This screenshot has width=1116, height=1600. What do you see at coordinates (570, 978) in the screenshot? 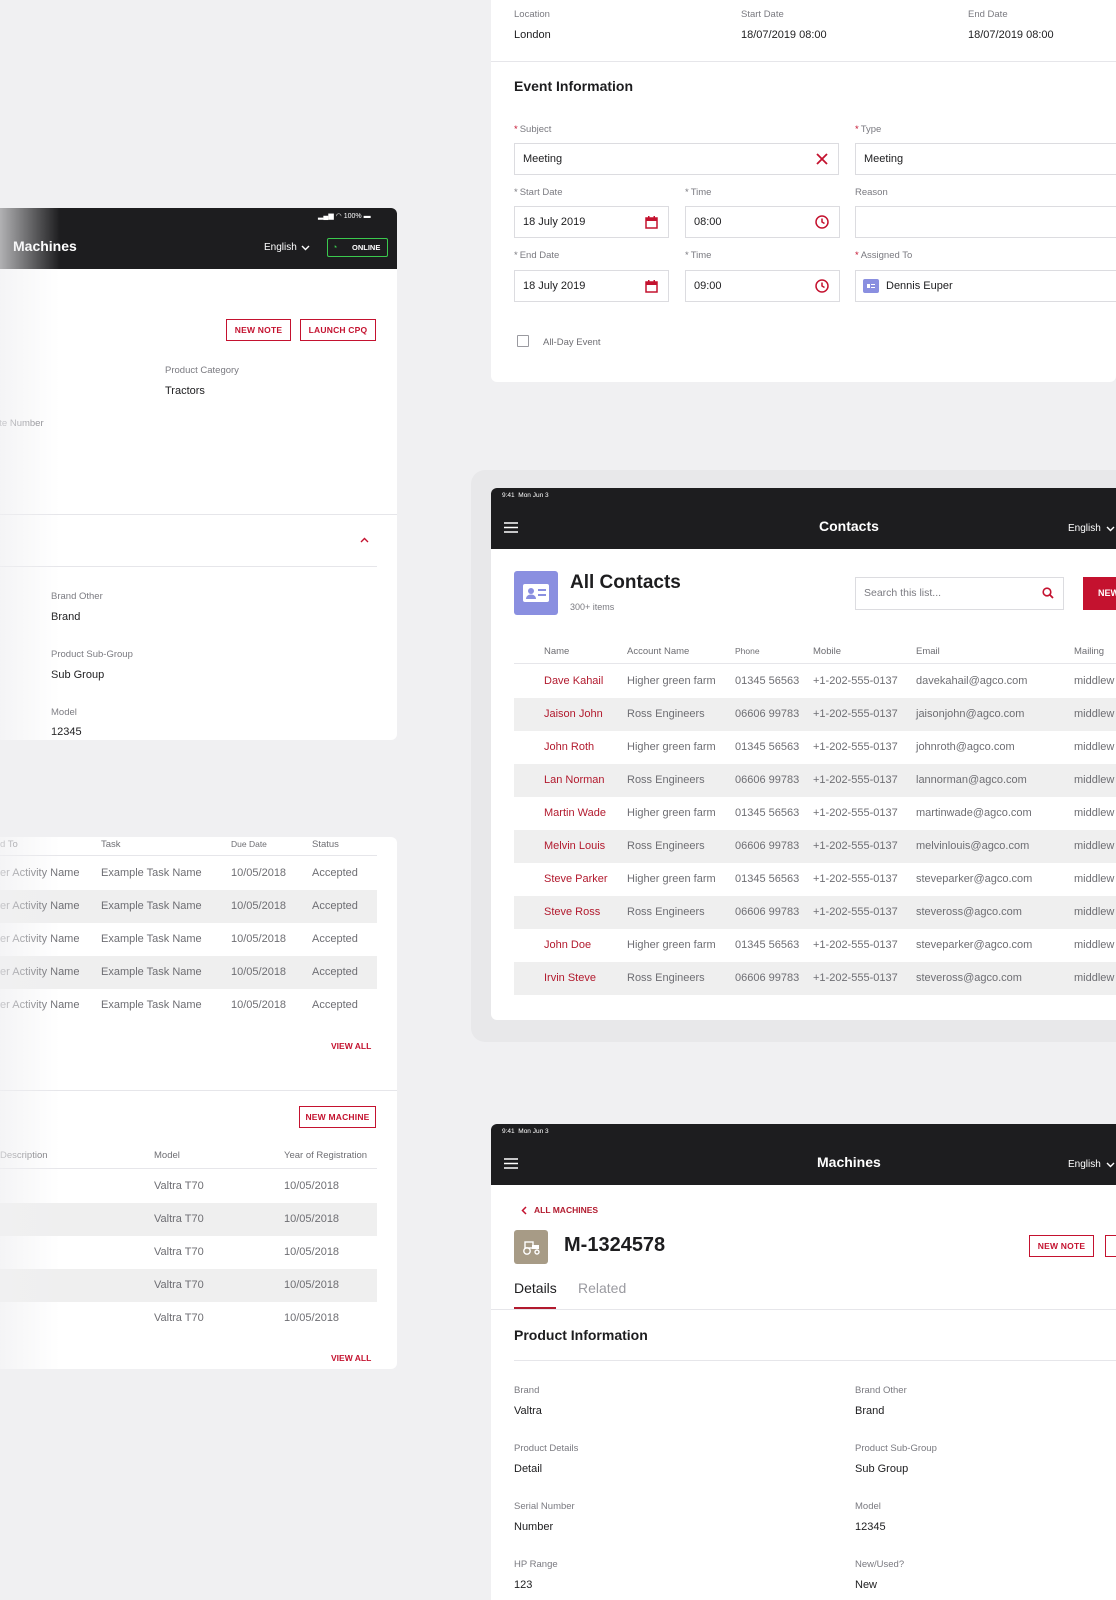
I see `contact-name-link: Irvin Steve` at bounding box center [570, 978].